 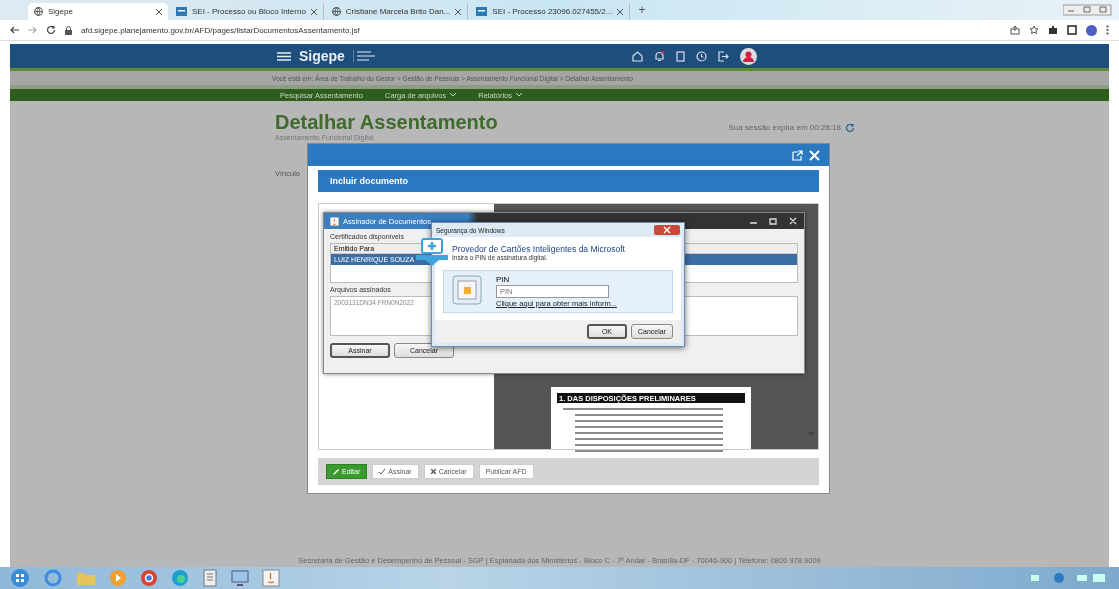 What do you see at coordinates (387, 122) in the screenshot?
I see `page-title: Detalhar Assentamento` at bounding box center [387, 122].